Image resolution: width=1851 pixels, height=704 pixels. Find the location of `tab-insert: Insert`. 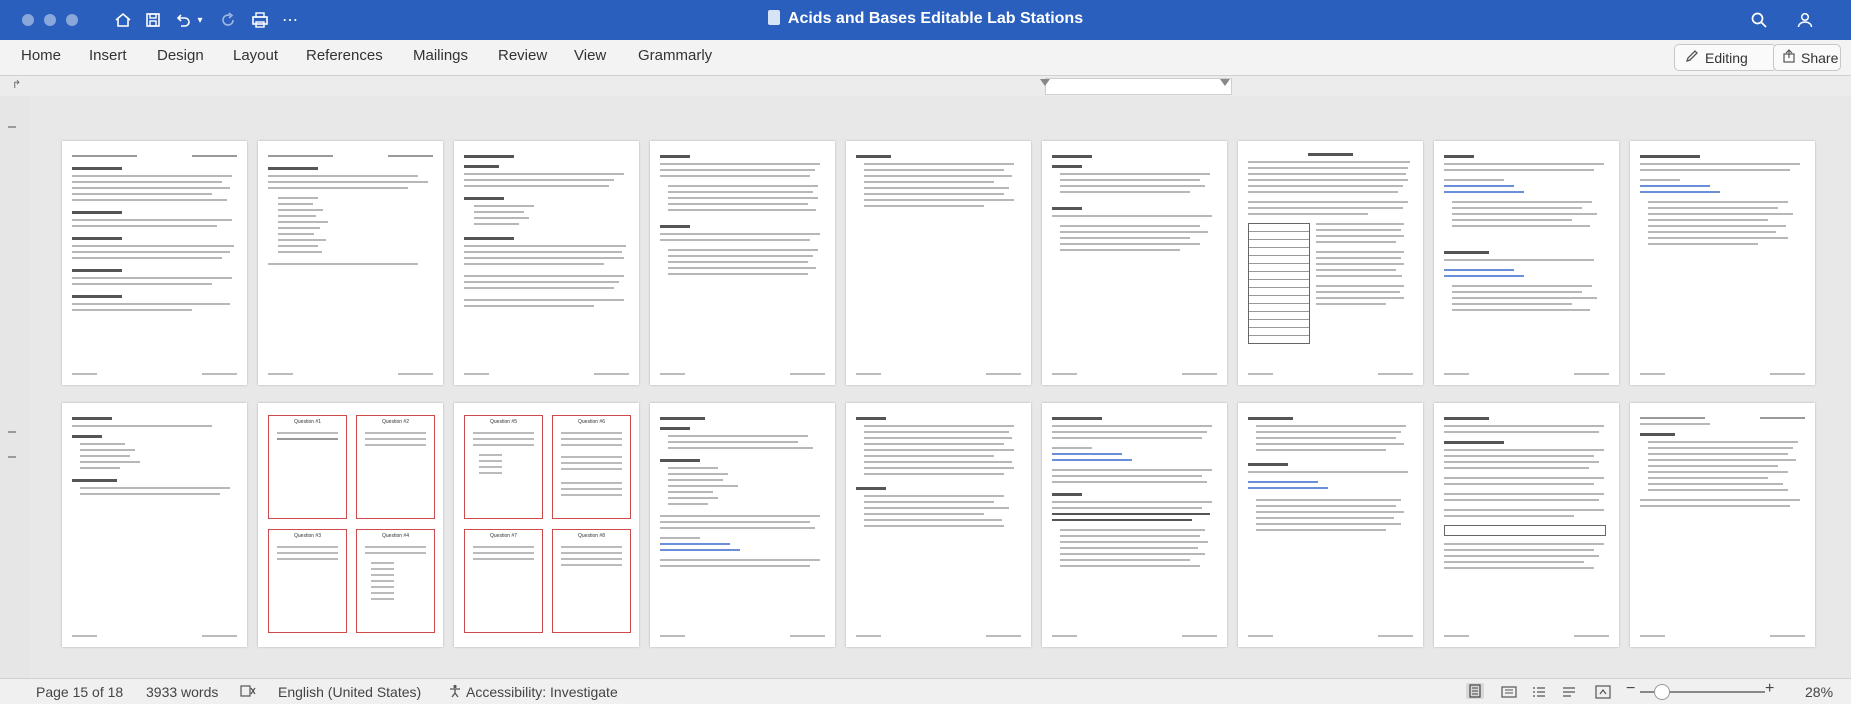

tab-insert: Insert is located at coordinates (108, 55).